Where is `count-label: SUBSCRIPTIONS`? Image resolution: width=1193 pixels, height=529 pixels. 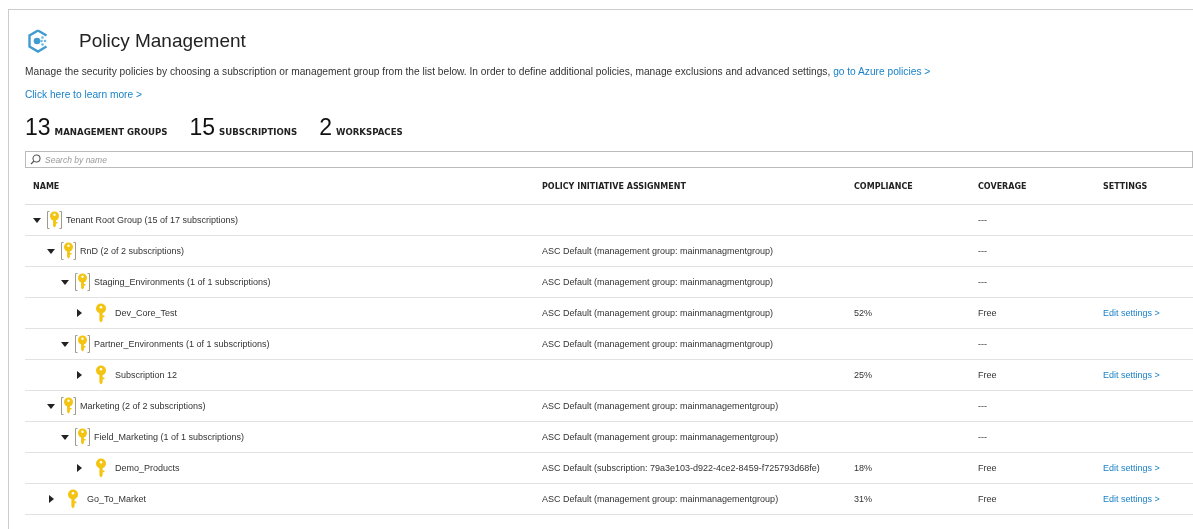
count-label: SUBSCRIPTIONS is located at coordinates (258, 132).